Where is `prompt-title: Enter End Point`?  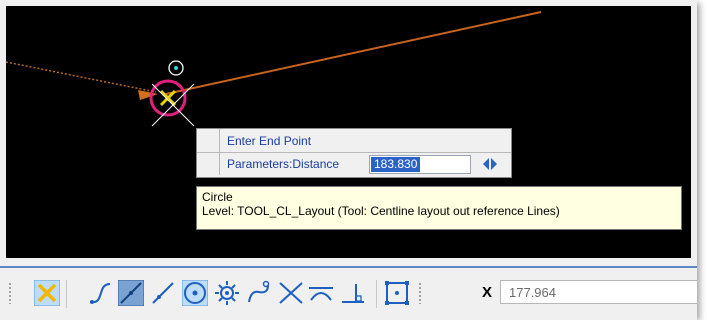 prompt-title: Enter End Point is located at coordinates (269, 141).